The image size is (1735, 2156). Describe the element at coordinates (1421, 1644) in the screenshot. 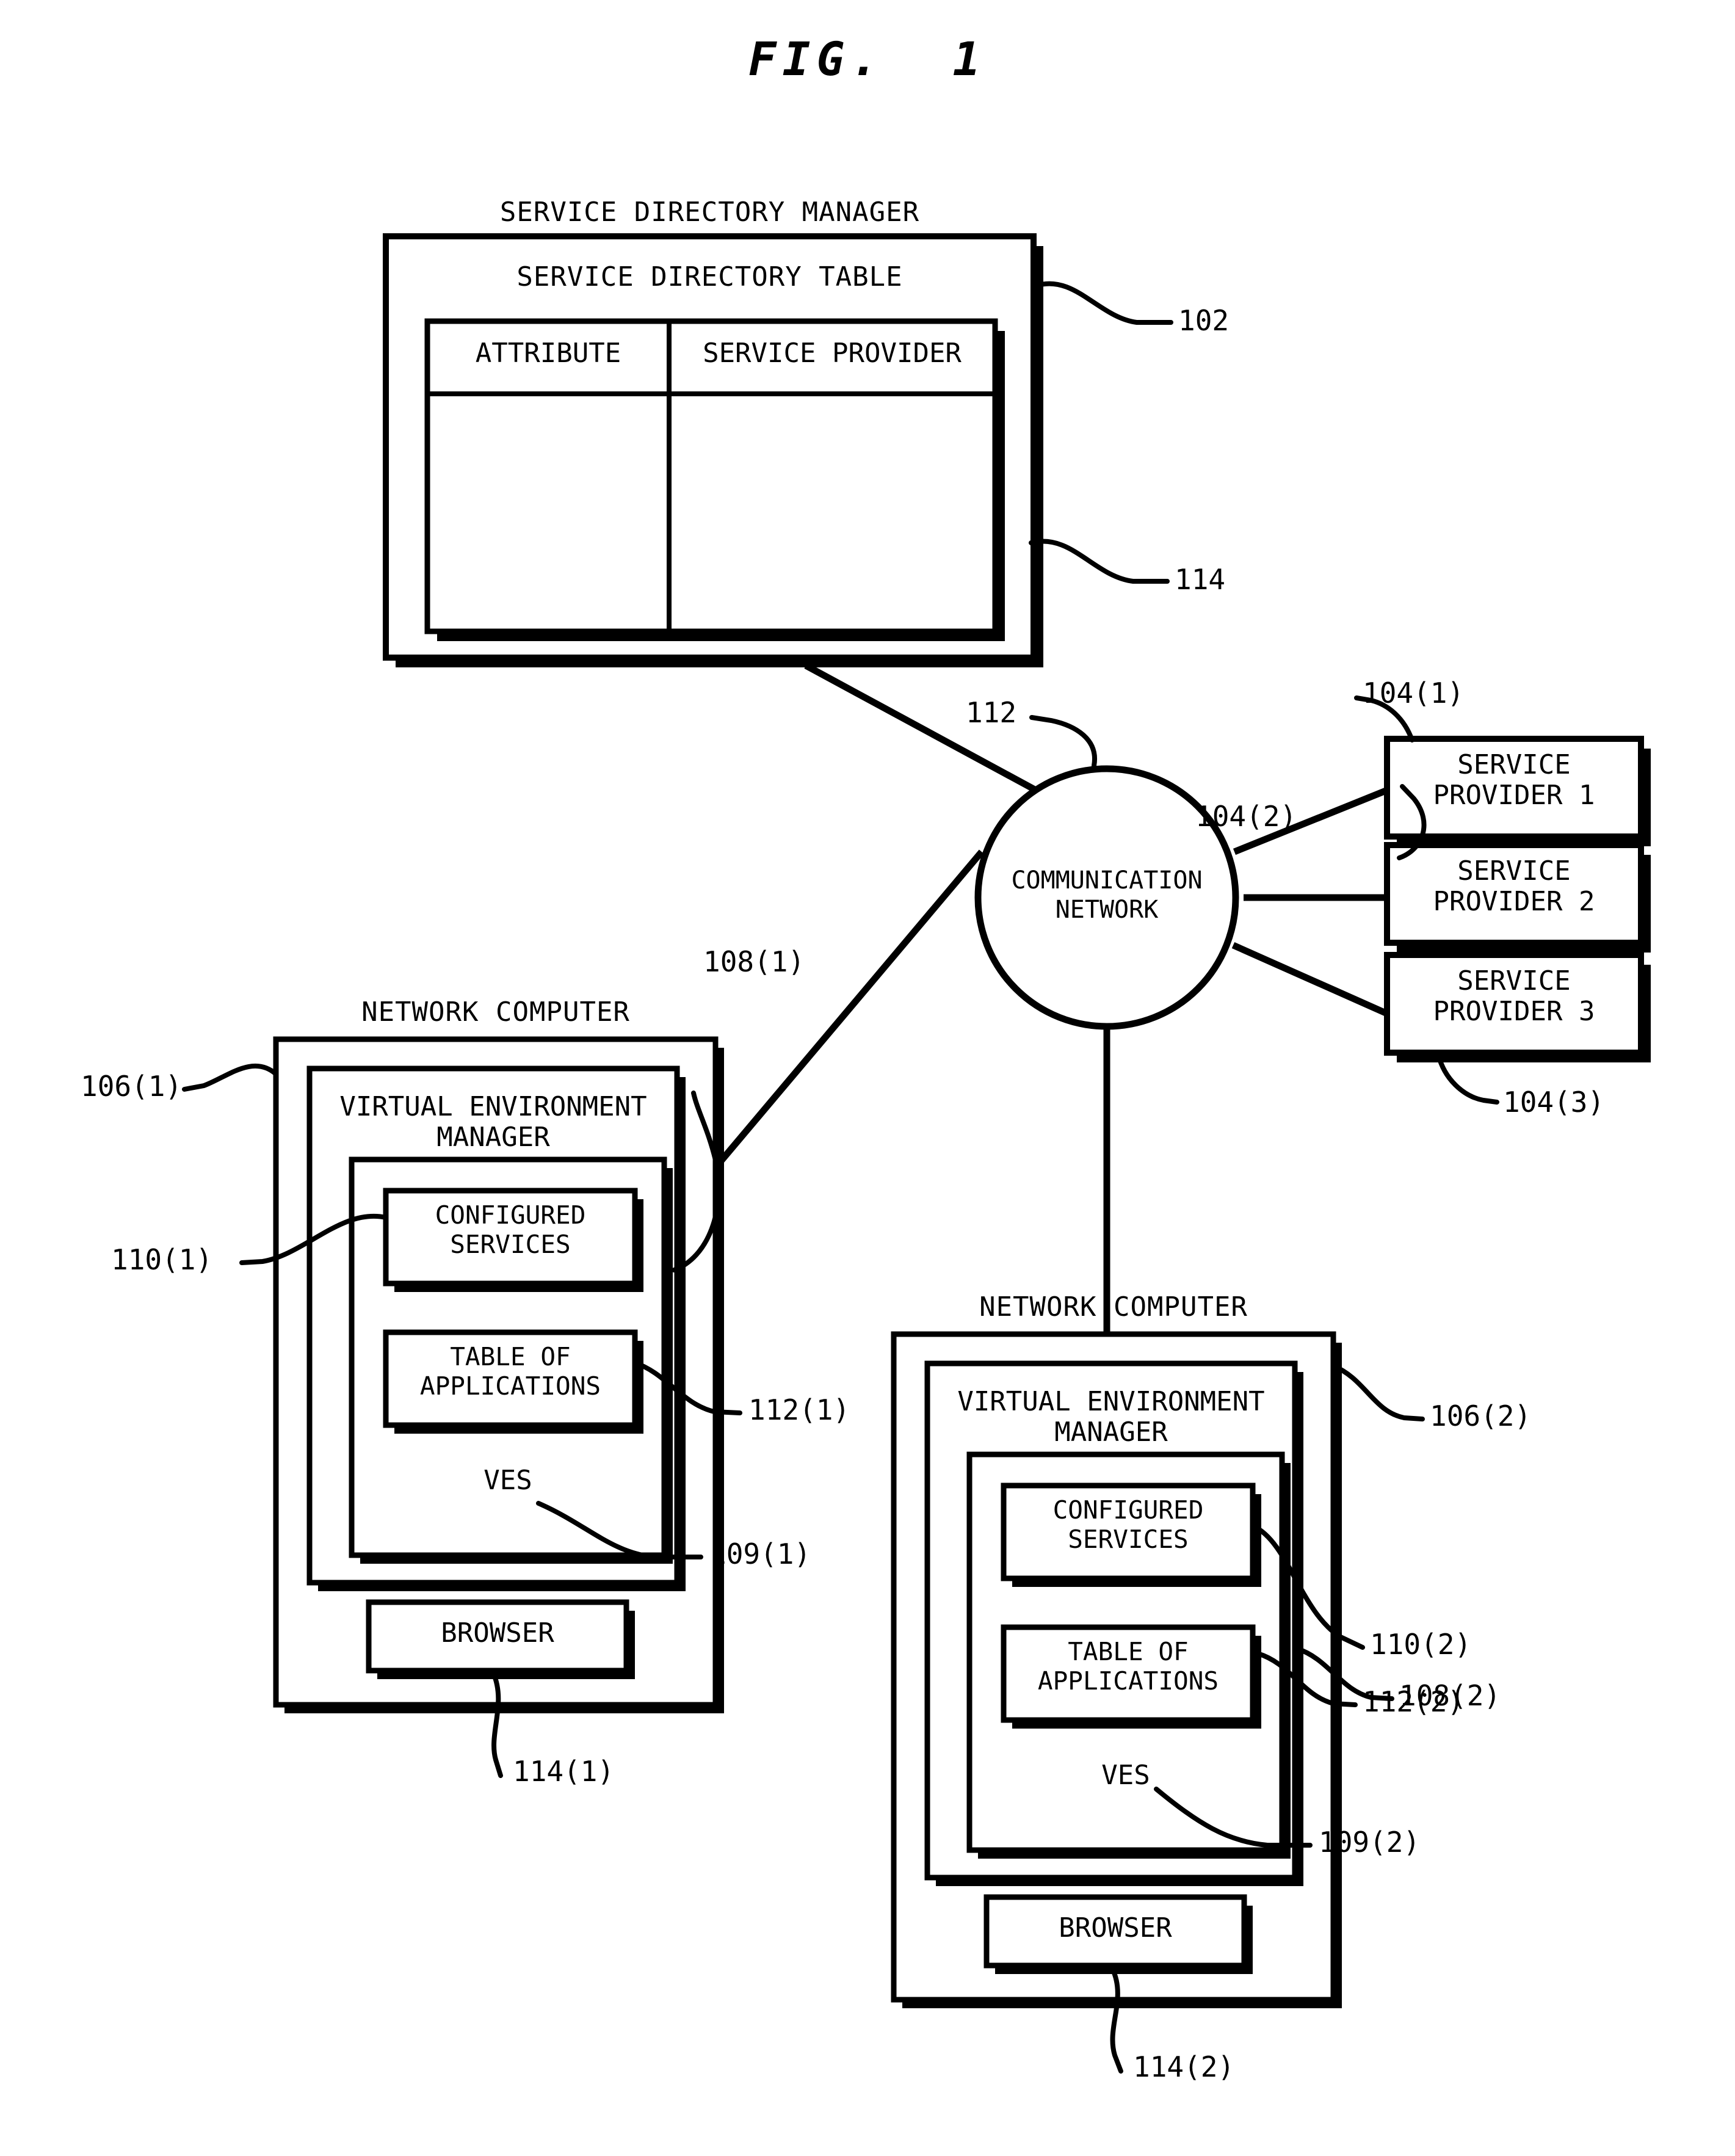

I see `ref-110-2: 110(2)` at that location.